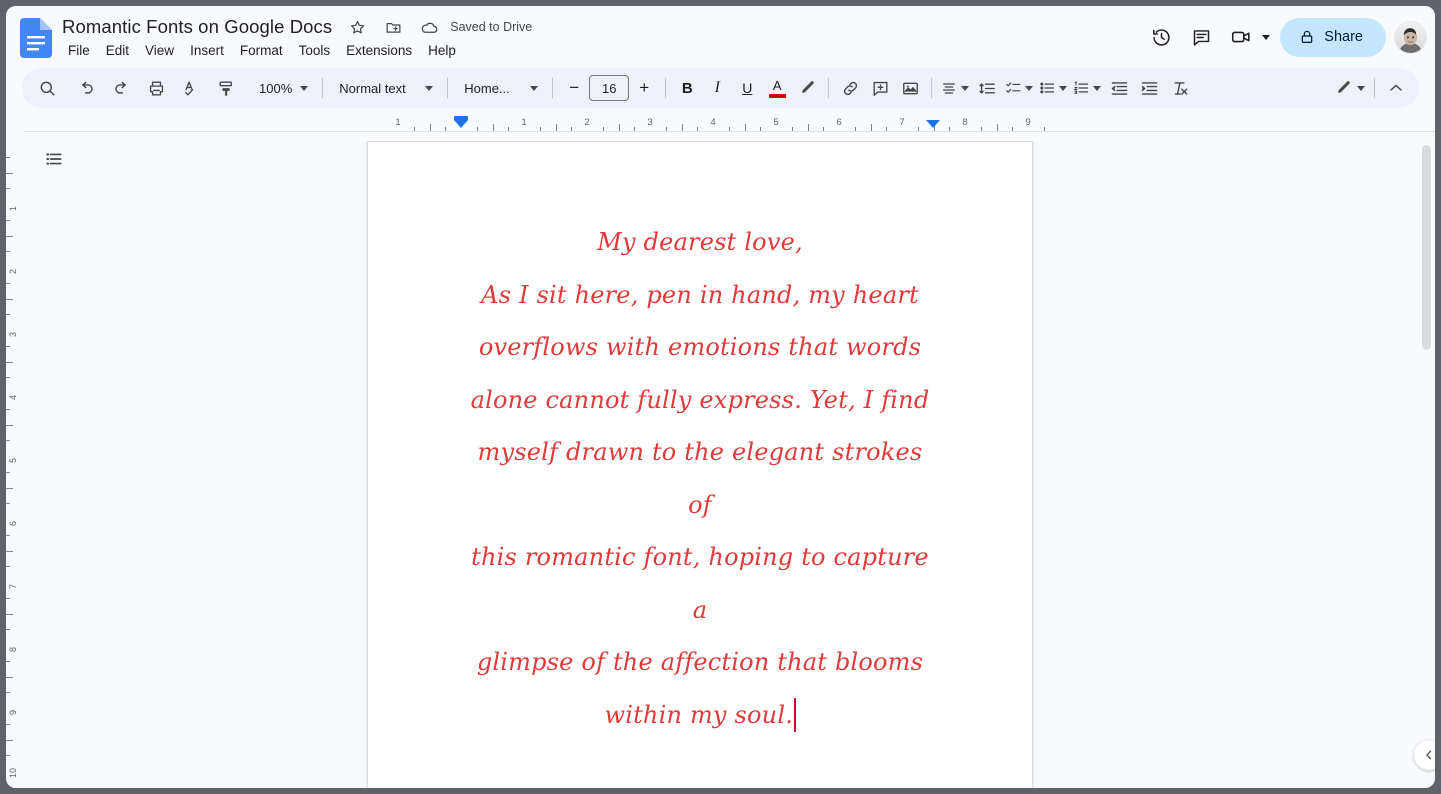  Describe the element at coordinates (1087, 88) in the screenshot. I see `numbered-list-icon` at that location.